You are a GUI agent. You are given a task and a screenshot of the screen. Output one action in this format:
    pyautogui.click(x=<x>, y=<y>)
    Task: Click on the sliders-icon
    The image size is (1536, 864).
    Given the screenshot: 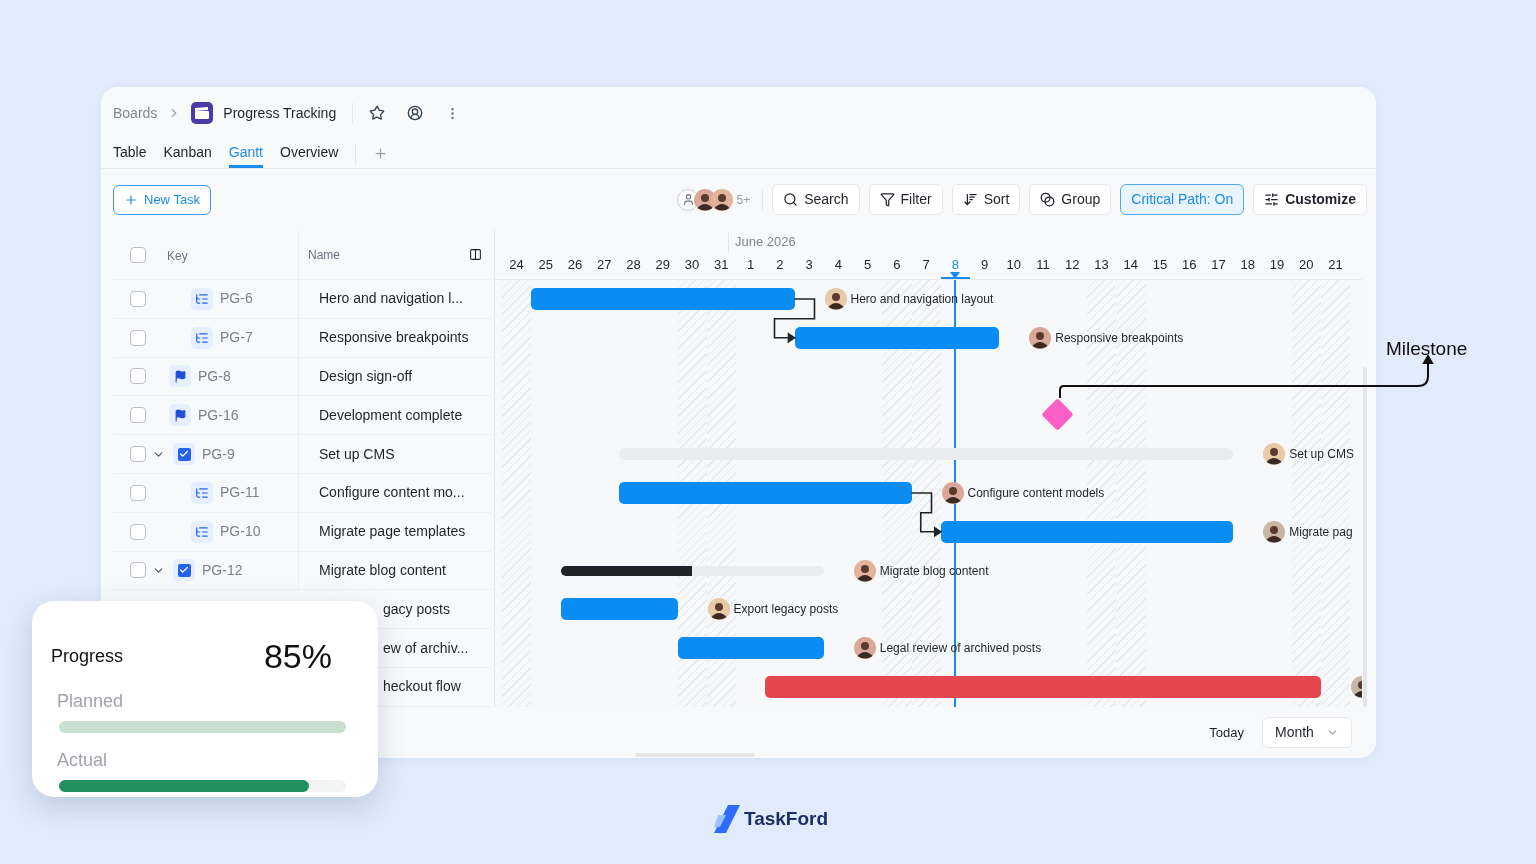 What is the action you would take?
    pyautogui.click(x=1272, y=199)
    